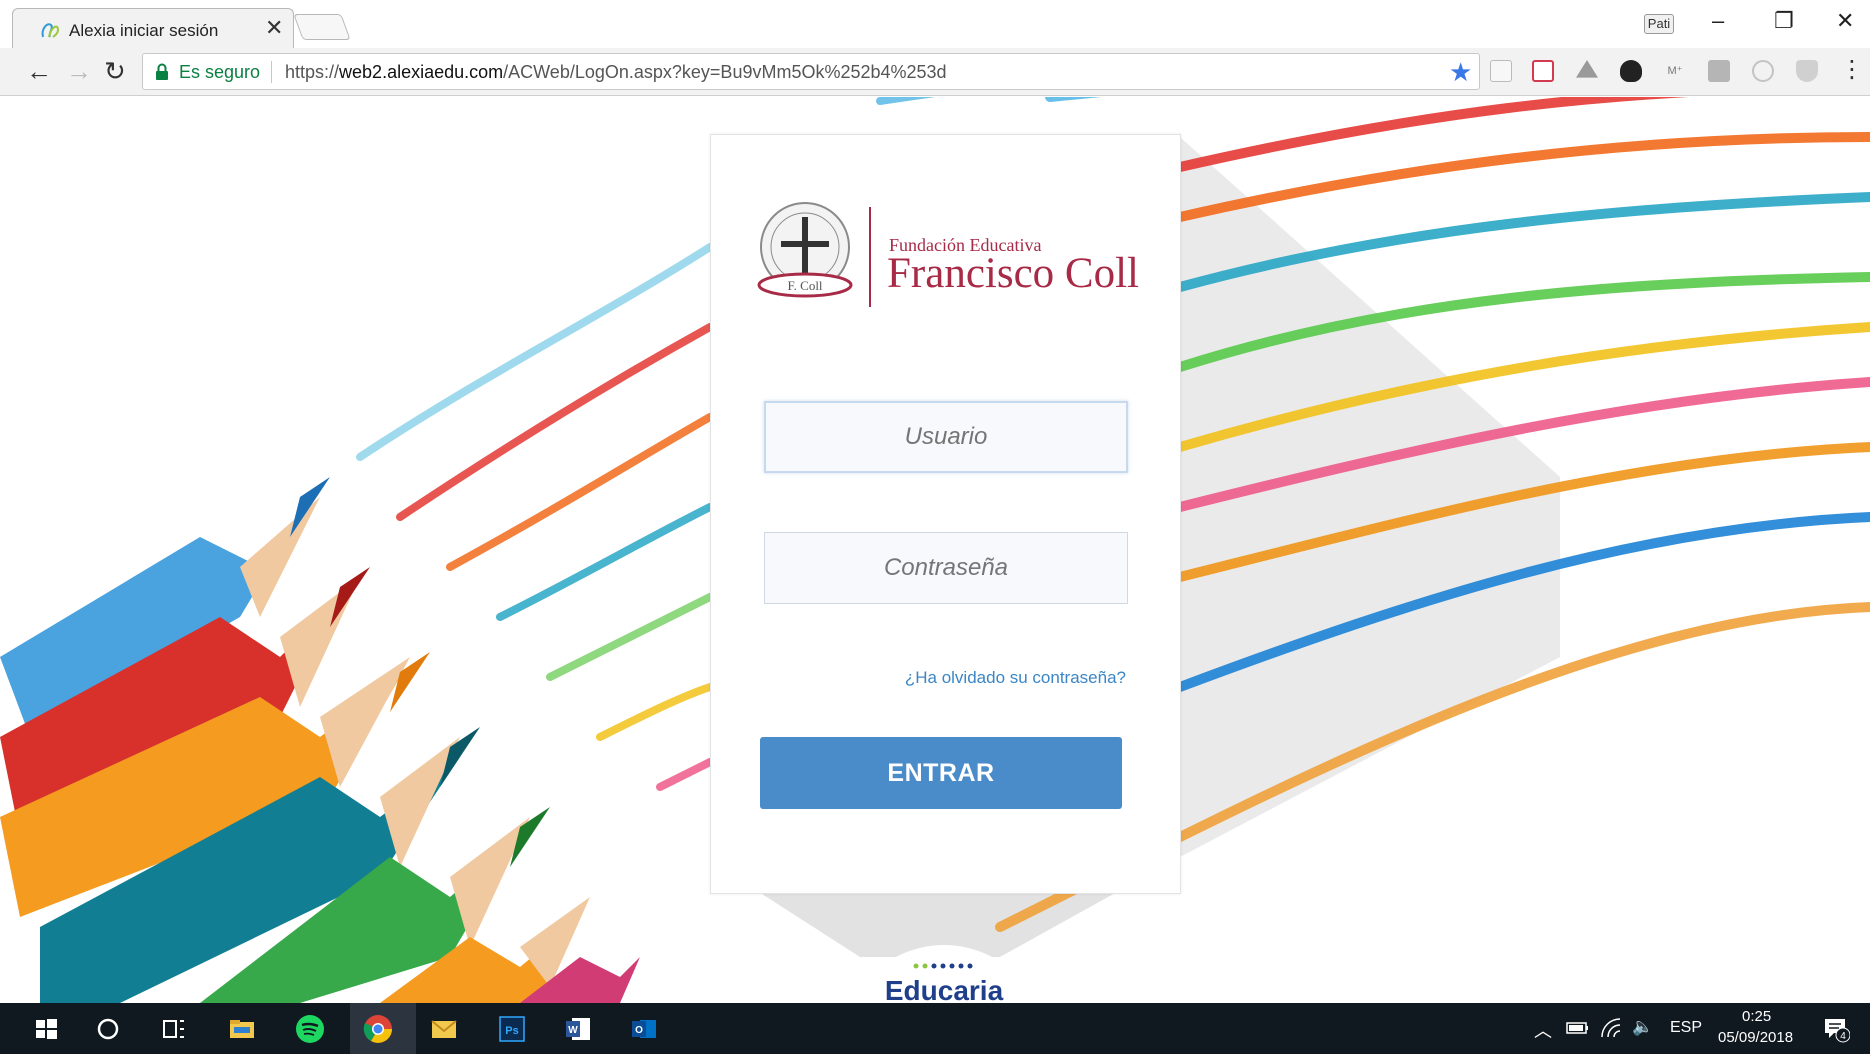 The image size is (1870, 1054). What do you see at coordinates (79, 71) in the screenshot?
I see `forward-icon: →` at bounding box center [79, 71].